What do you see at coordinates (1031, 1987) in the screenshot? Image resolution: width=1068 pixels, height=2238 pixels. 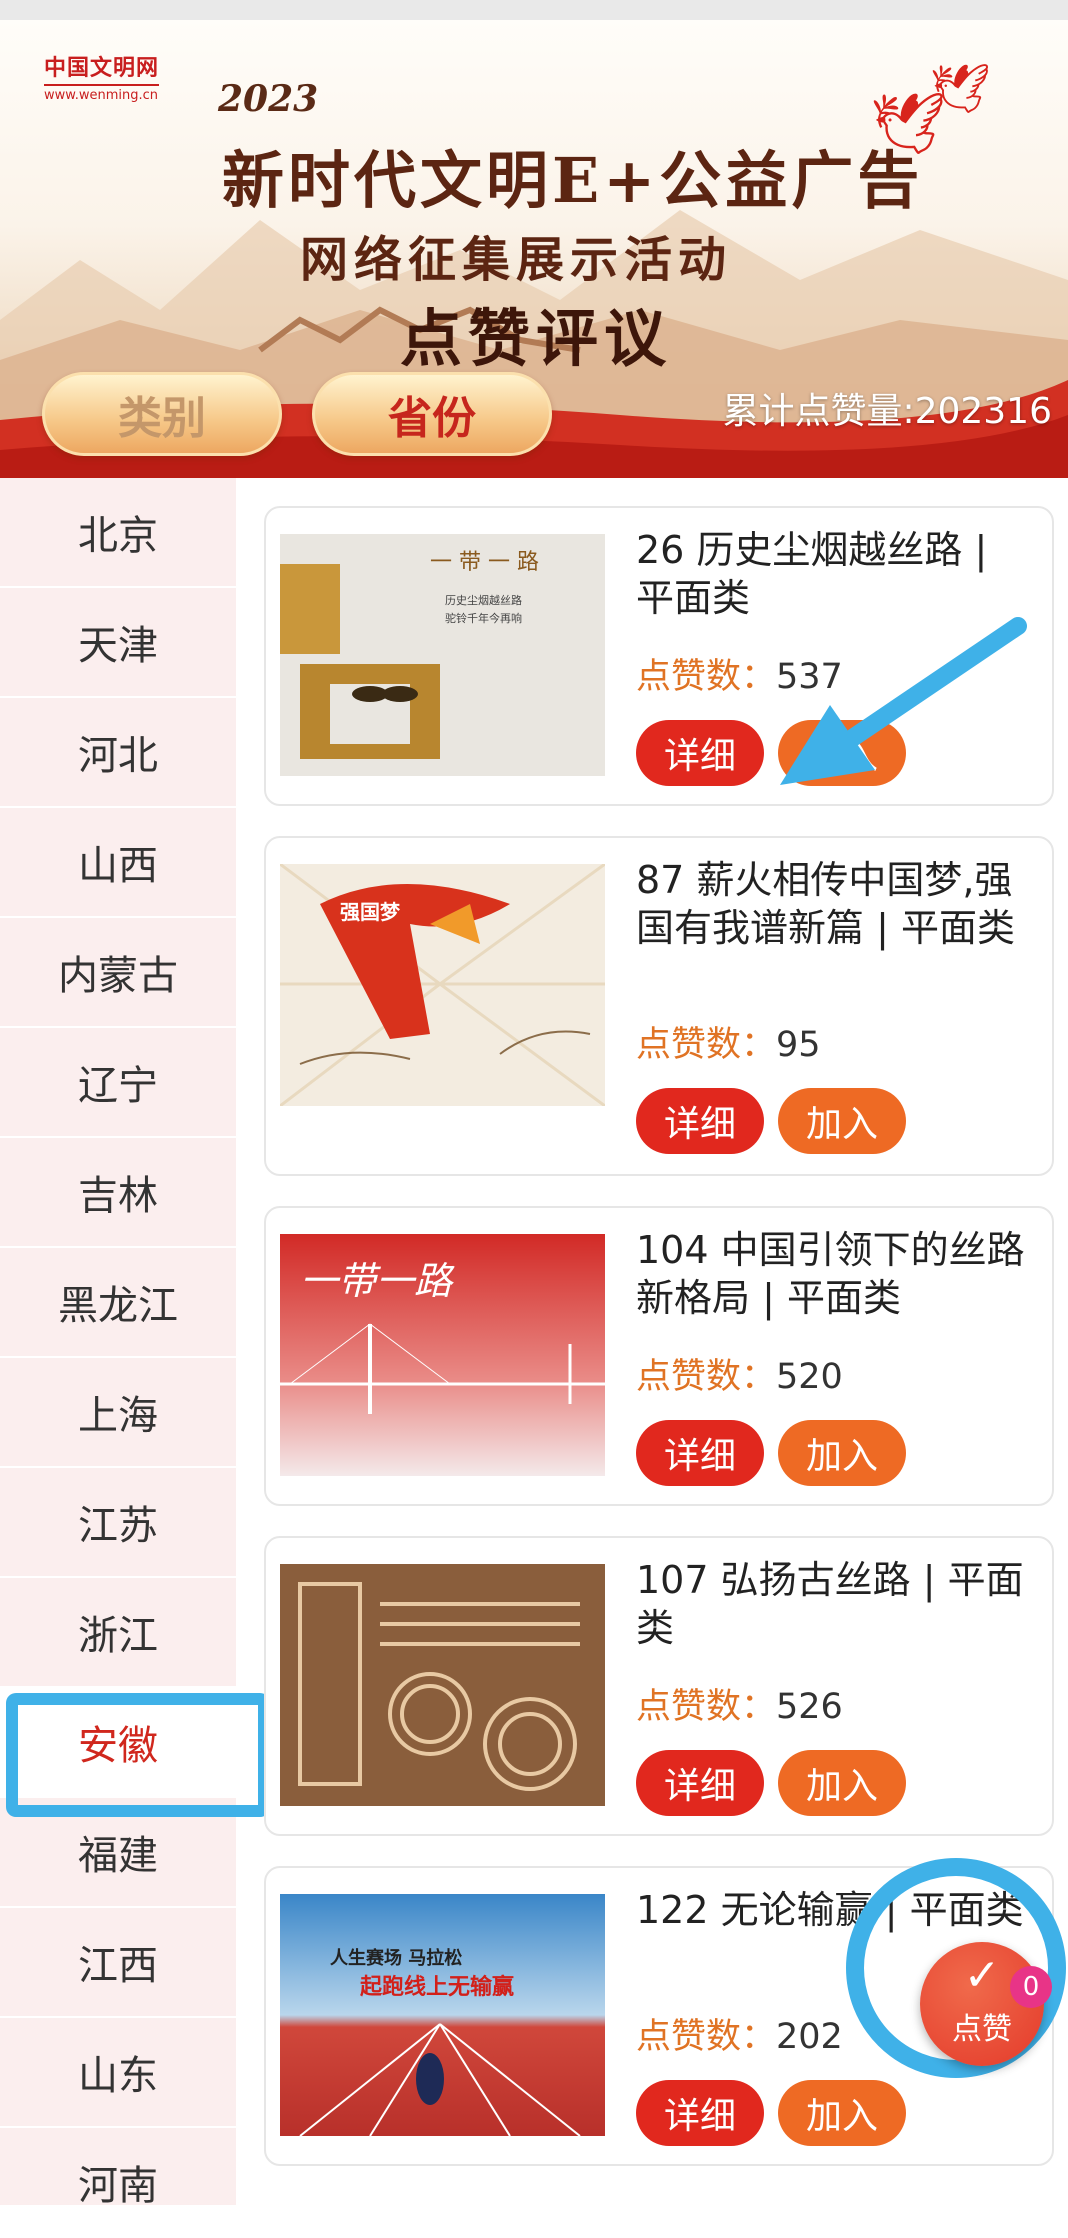 I see `like-count-badge: 0` at bounding box center [1031, 1987].